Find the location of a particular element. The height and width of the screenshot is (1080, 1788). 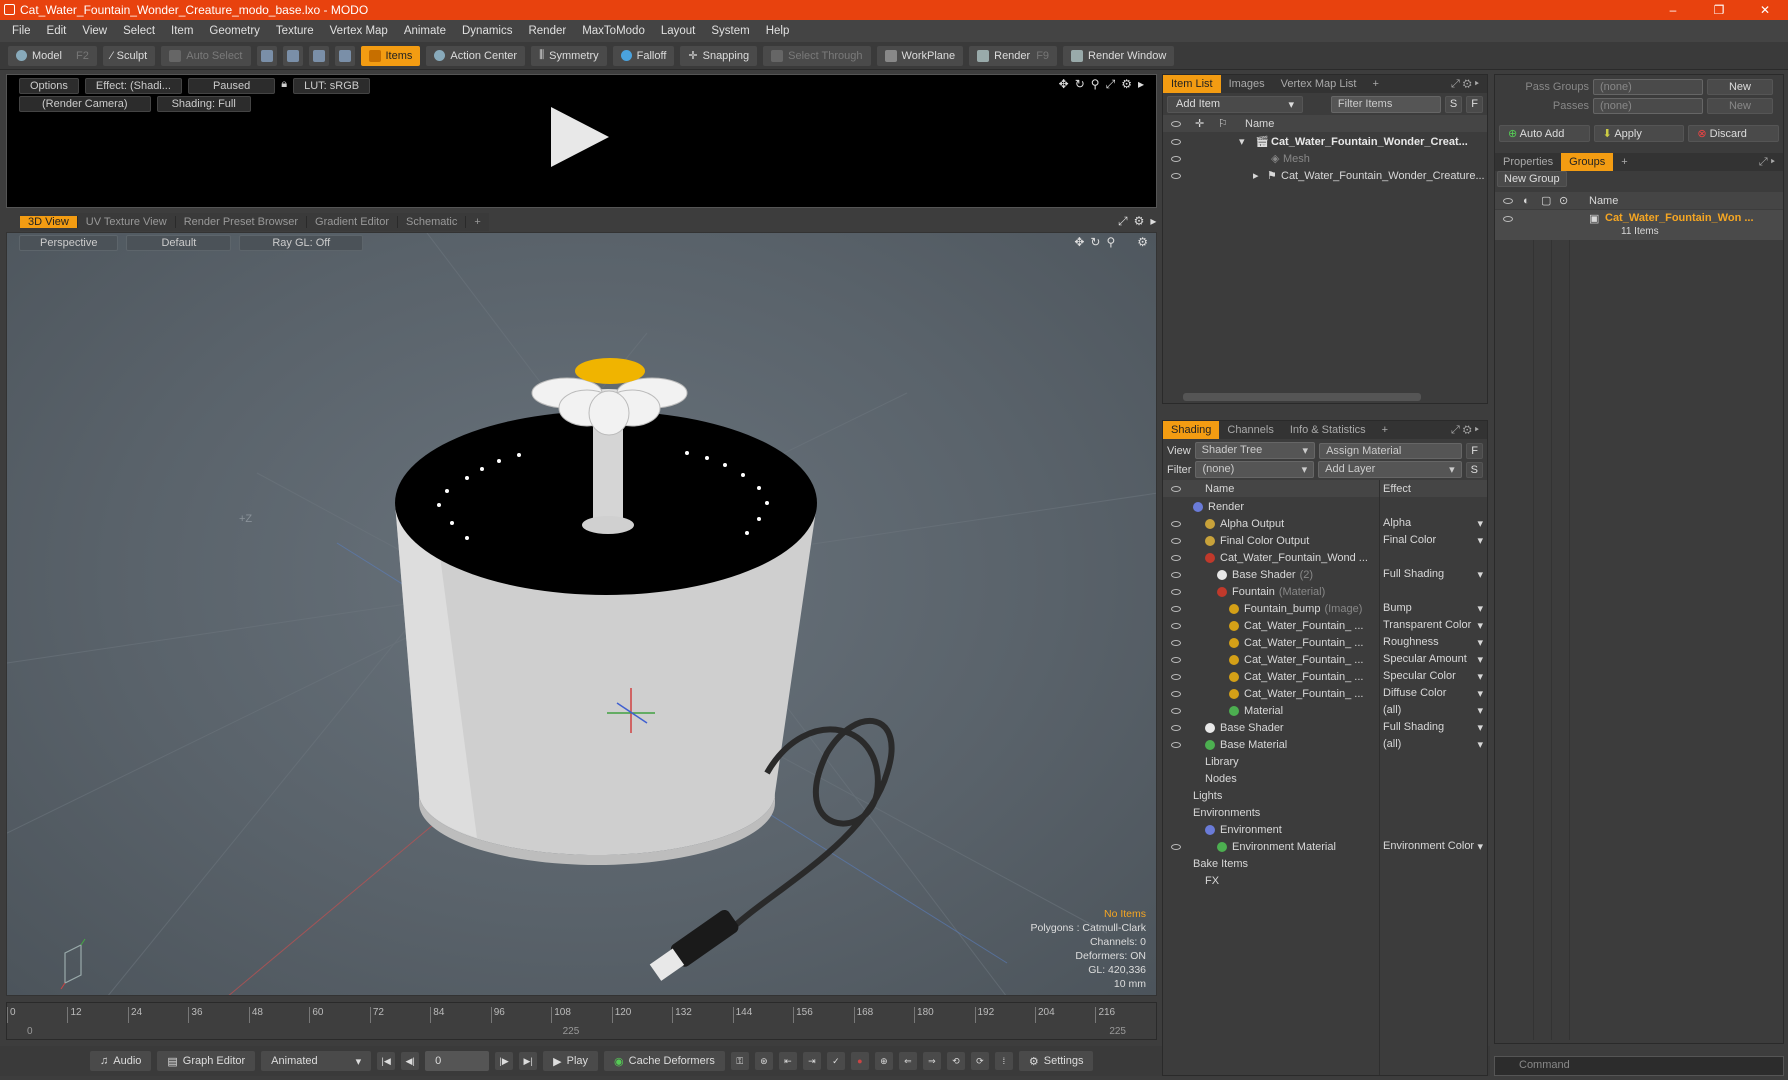

shader-row: Cat_Water_Fountain_ ... Roughness ▾ is located at coordinates (1325, 642).